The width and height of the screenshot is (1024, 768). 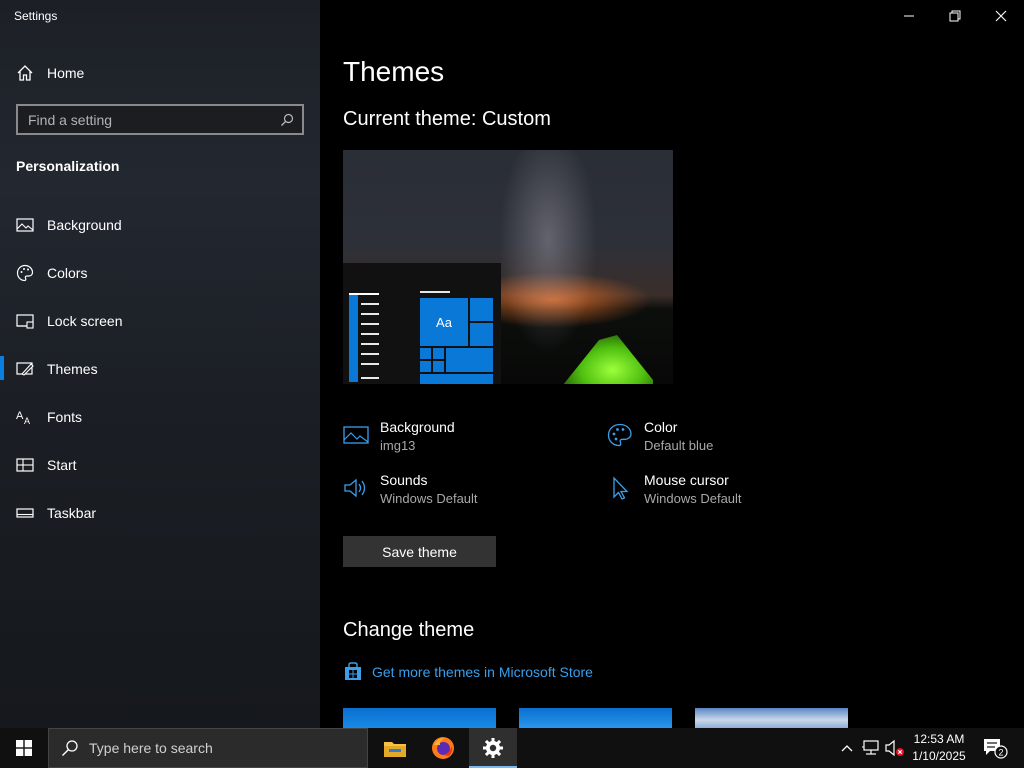 I want to click on chevron-up-icon, so click(x=847, y=748).